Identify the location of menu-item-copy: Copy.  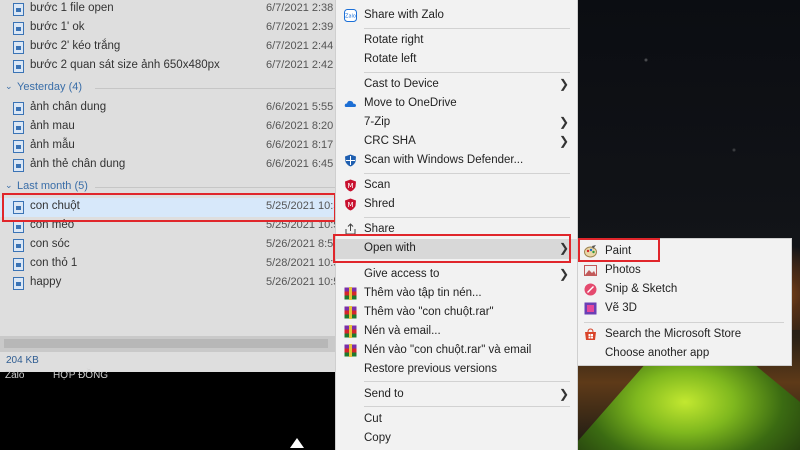
(456, 438).